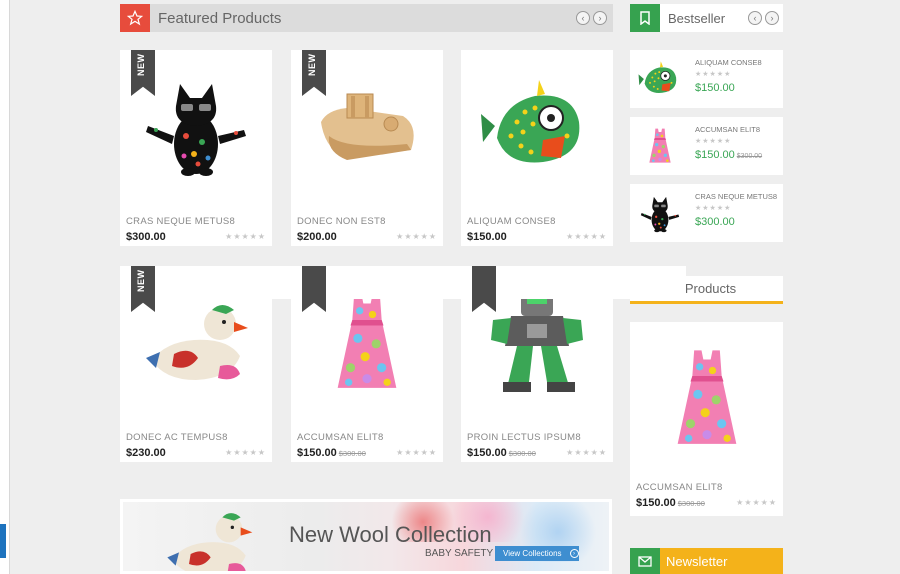 The width and height of the screenshot is (900, 574). What do you see at coordinates (5, 287) in the screenshot?
I see `left-edge-panel` at bounding box center [5, 287].